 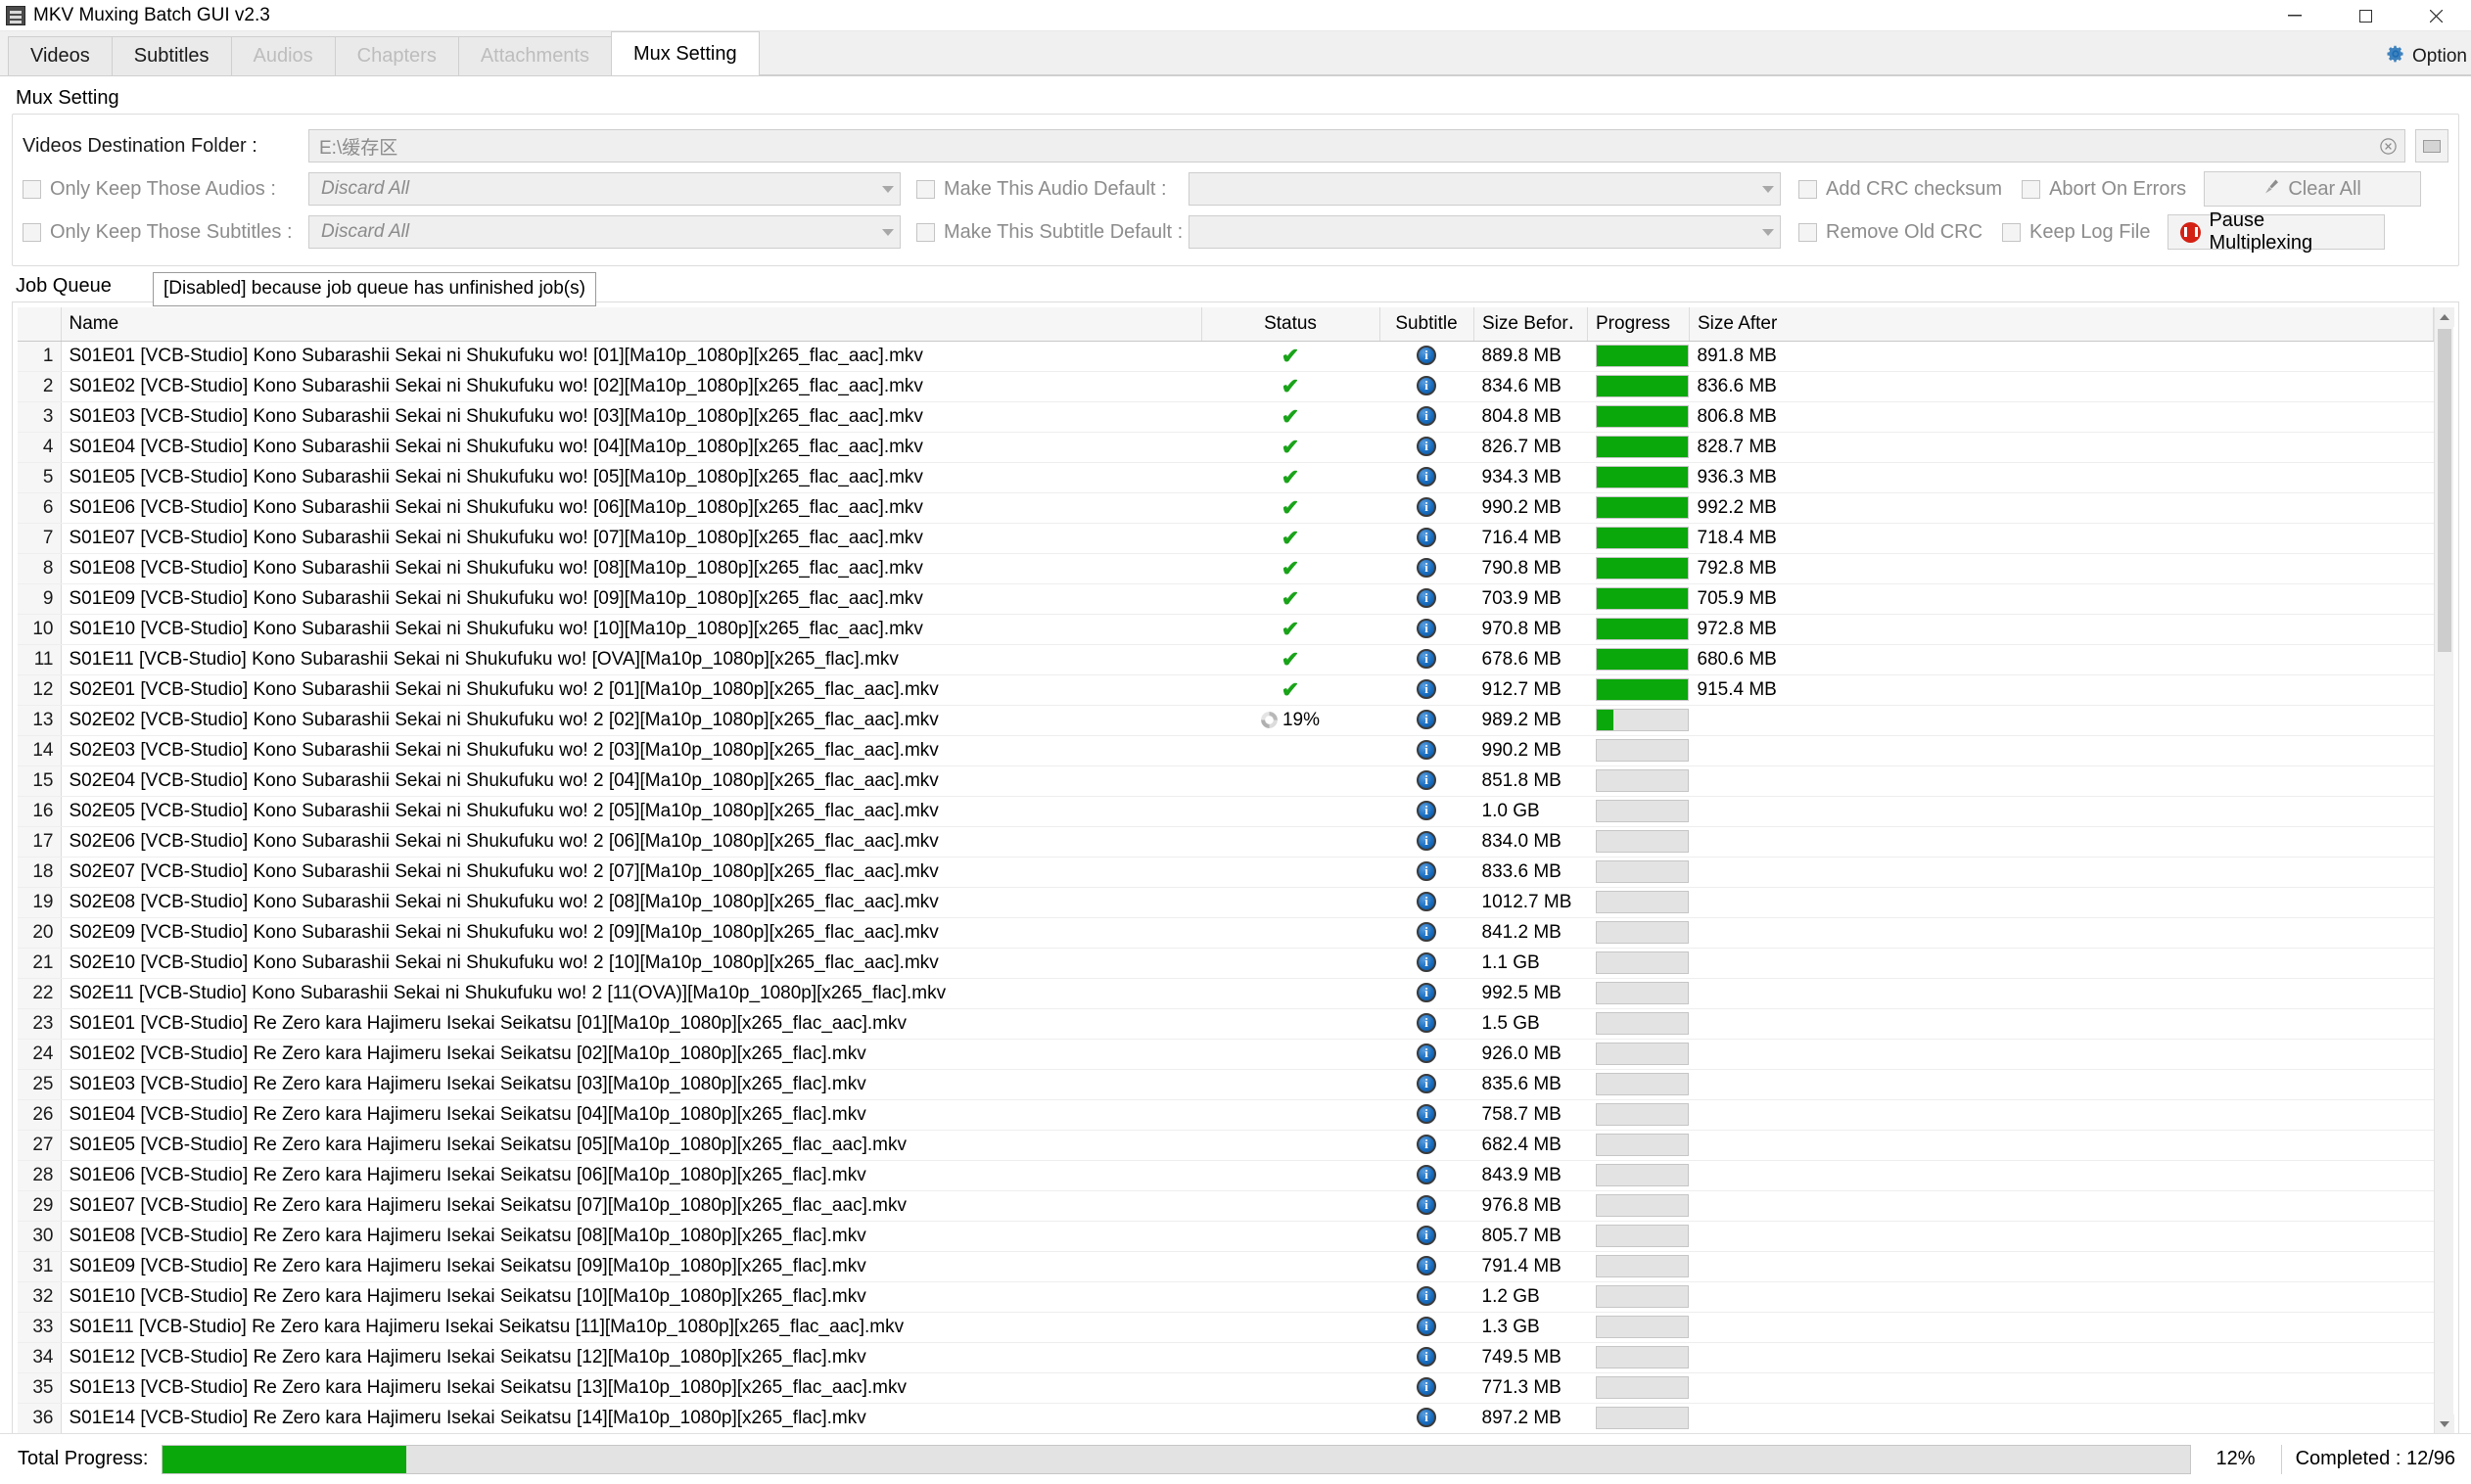 I want to click on abort-on-errors-checkbox: Abort On Errors, so click(x=2104, y=189).